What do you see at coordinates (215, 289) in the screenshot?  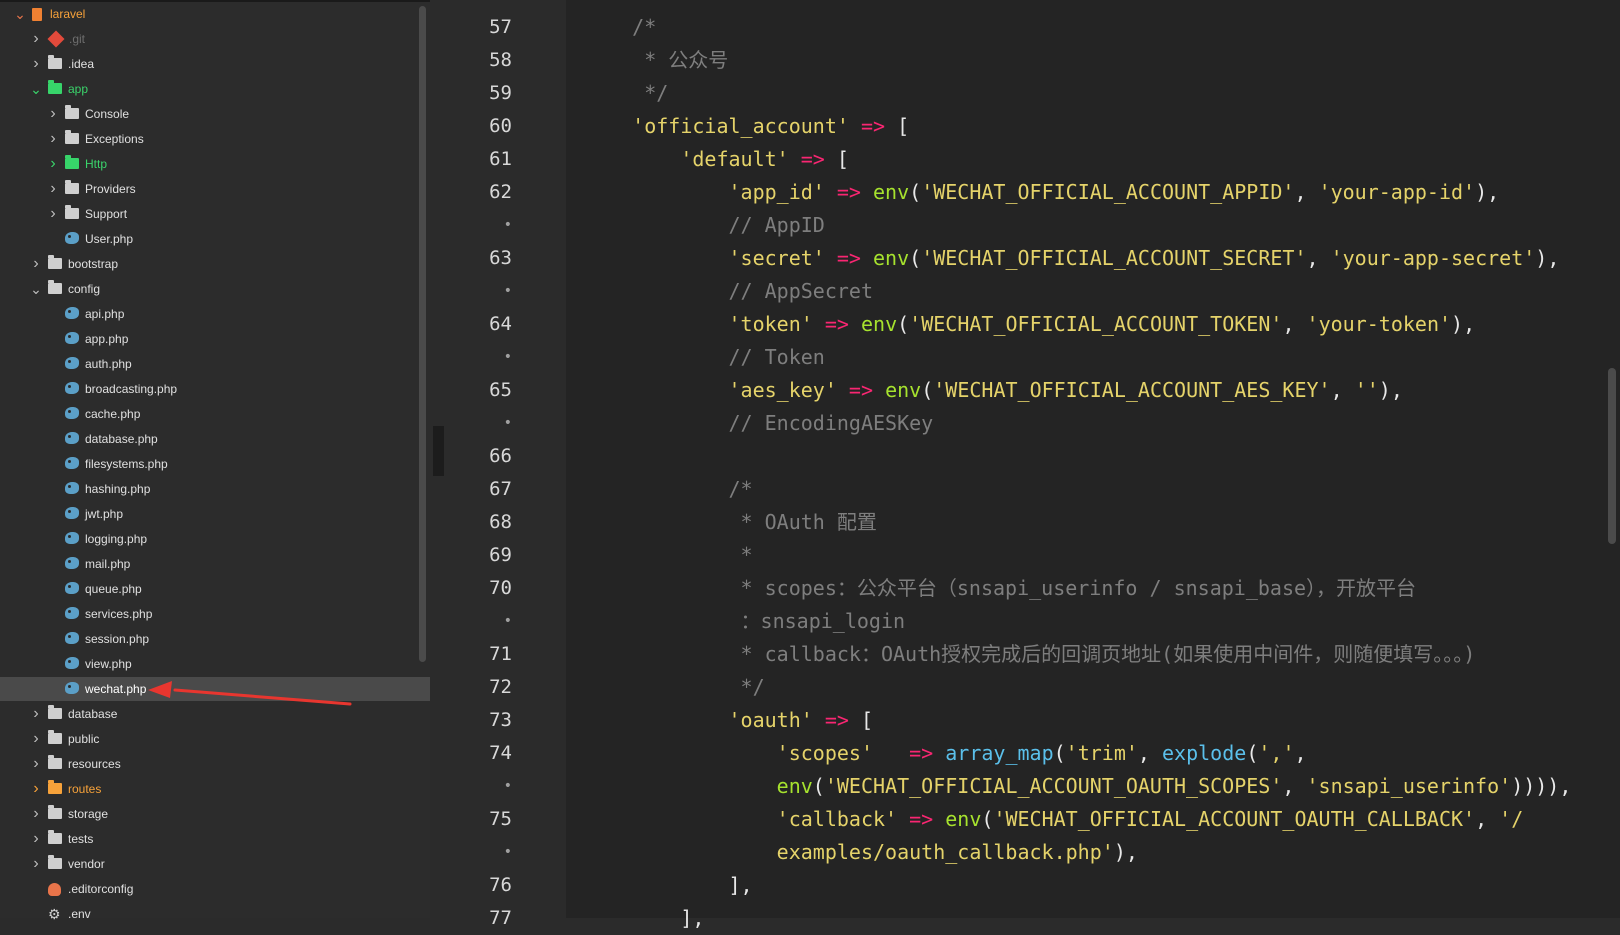 I see `tree-item: ⌄ config` at bounding box center [215, 289].